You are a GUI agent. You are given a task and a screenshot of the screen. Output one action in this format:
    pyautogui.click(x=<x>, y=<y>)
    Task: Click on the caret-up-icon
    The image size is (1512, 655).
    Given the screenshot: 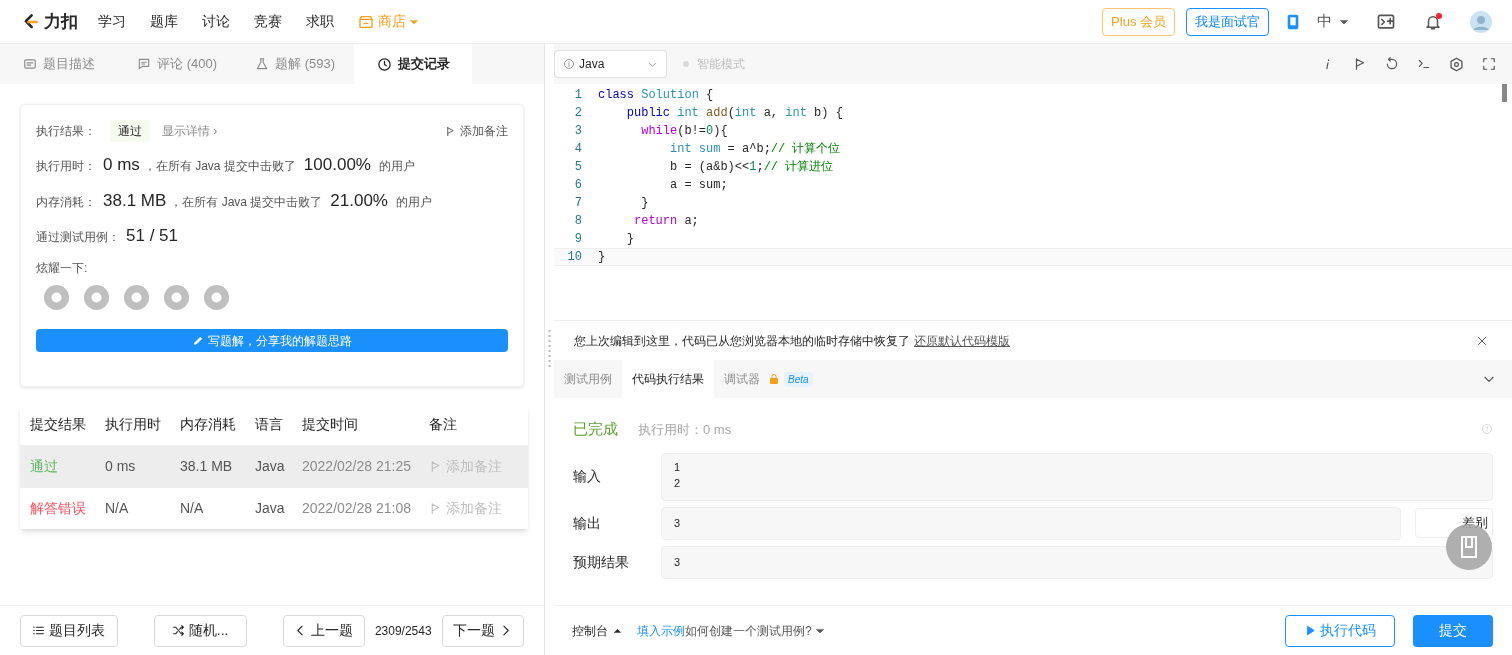 What is the action you would take?
    pyautogui.click(x=617, y=630)
    